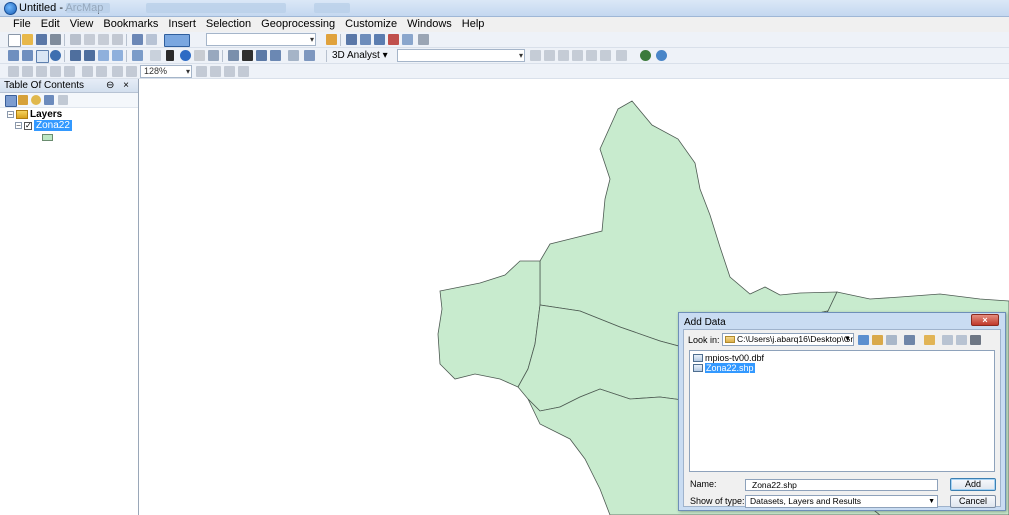 The width and height of the screenshot is (1009, 515). What do you see at coordinates (41, 71) in the screenshot?
I see `layout-pan-icon` at bounding box center [41, 71].